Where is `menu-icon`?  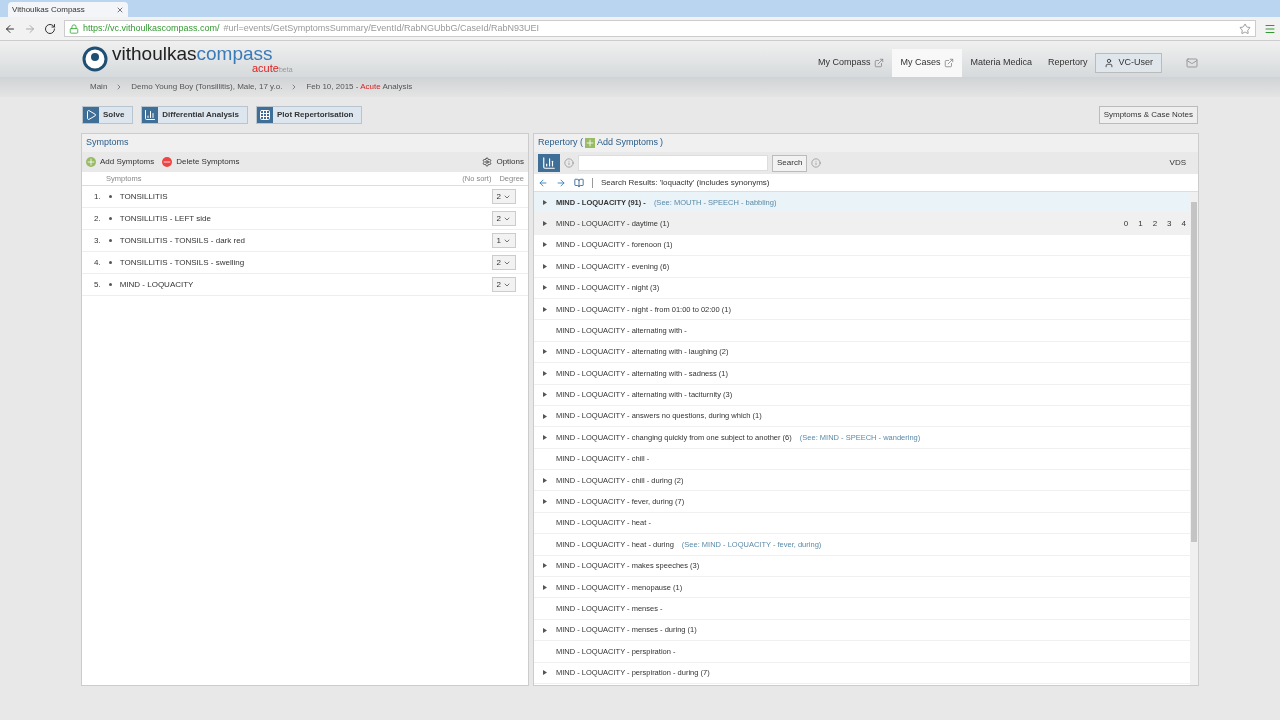
menu-icon is located at coordinates (1270, 28).